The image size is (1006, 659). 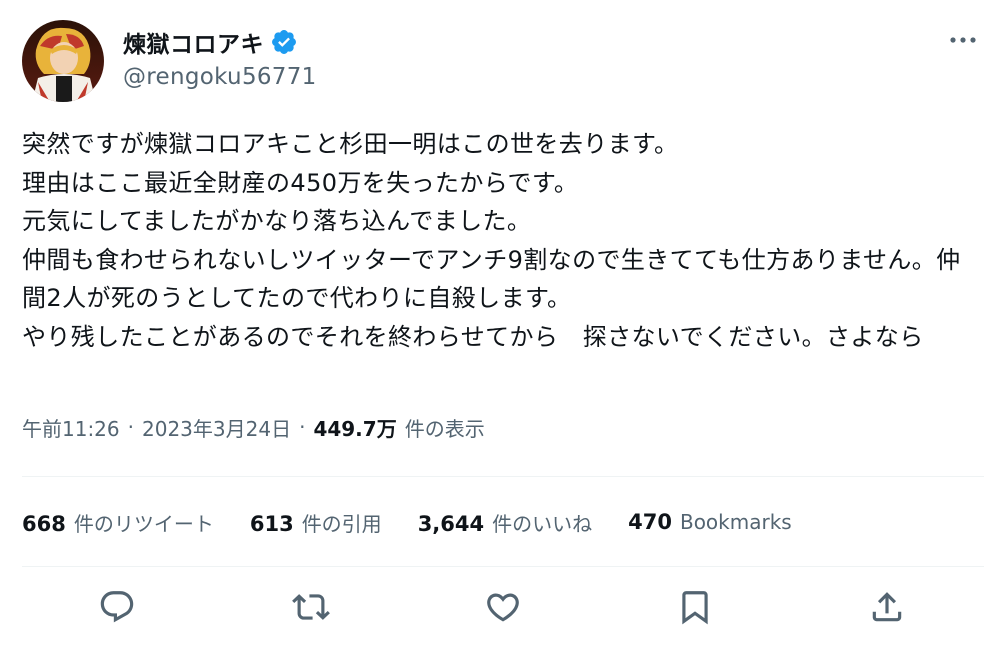 I want to click on action-bar, so click(x=503, y=607).